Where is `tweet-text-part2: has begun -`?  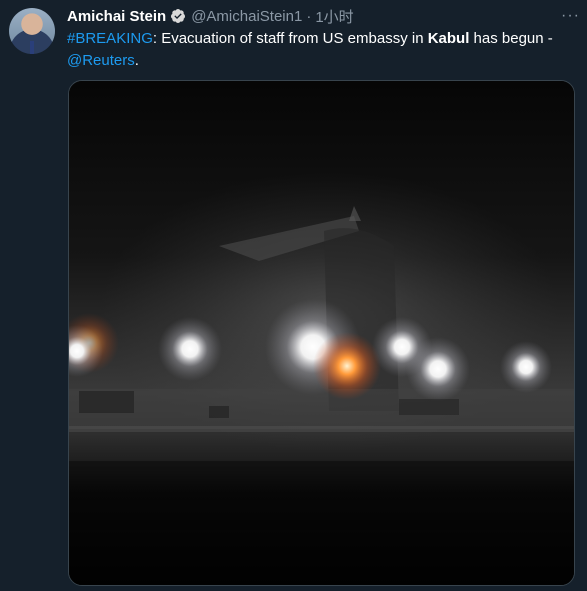 tweet-text-part2: has begun - is located at coordinates (511, 38).